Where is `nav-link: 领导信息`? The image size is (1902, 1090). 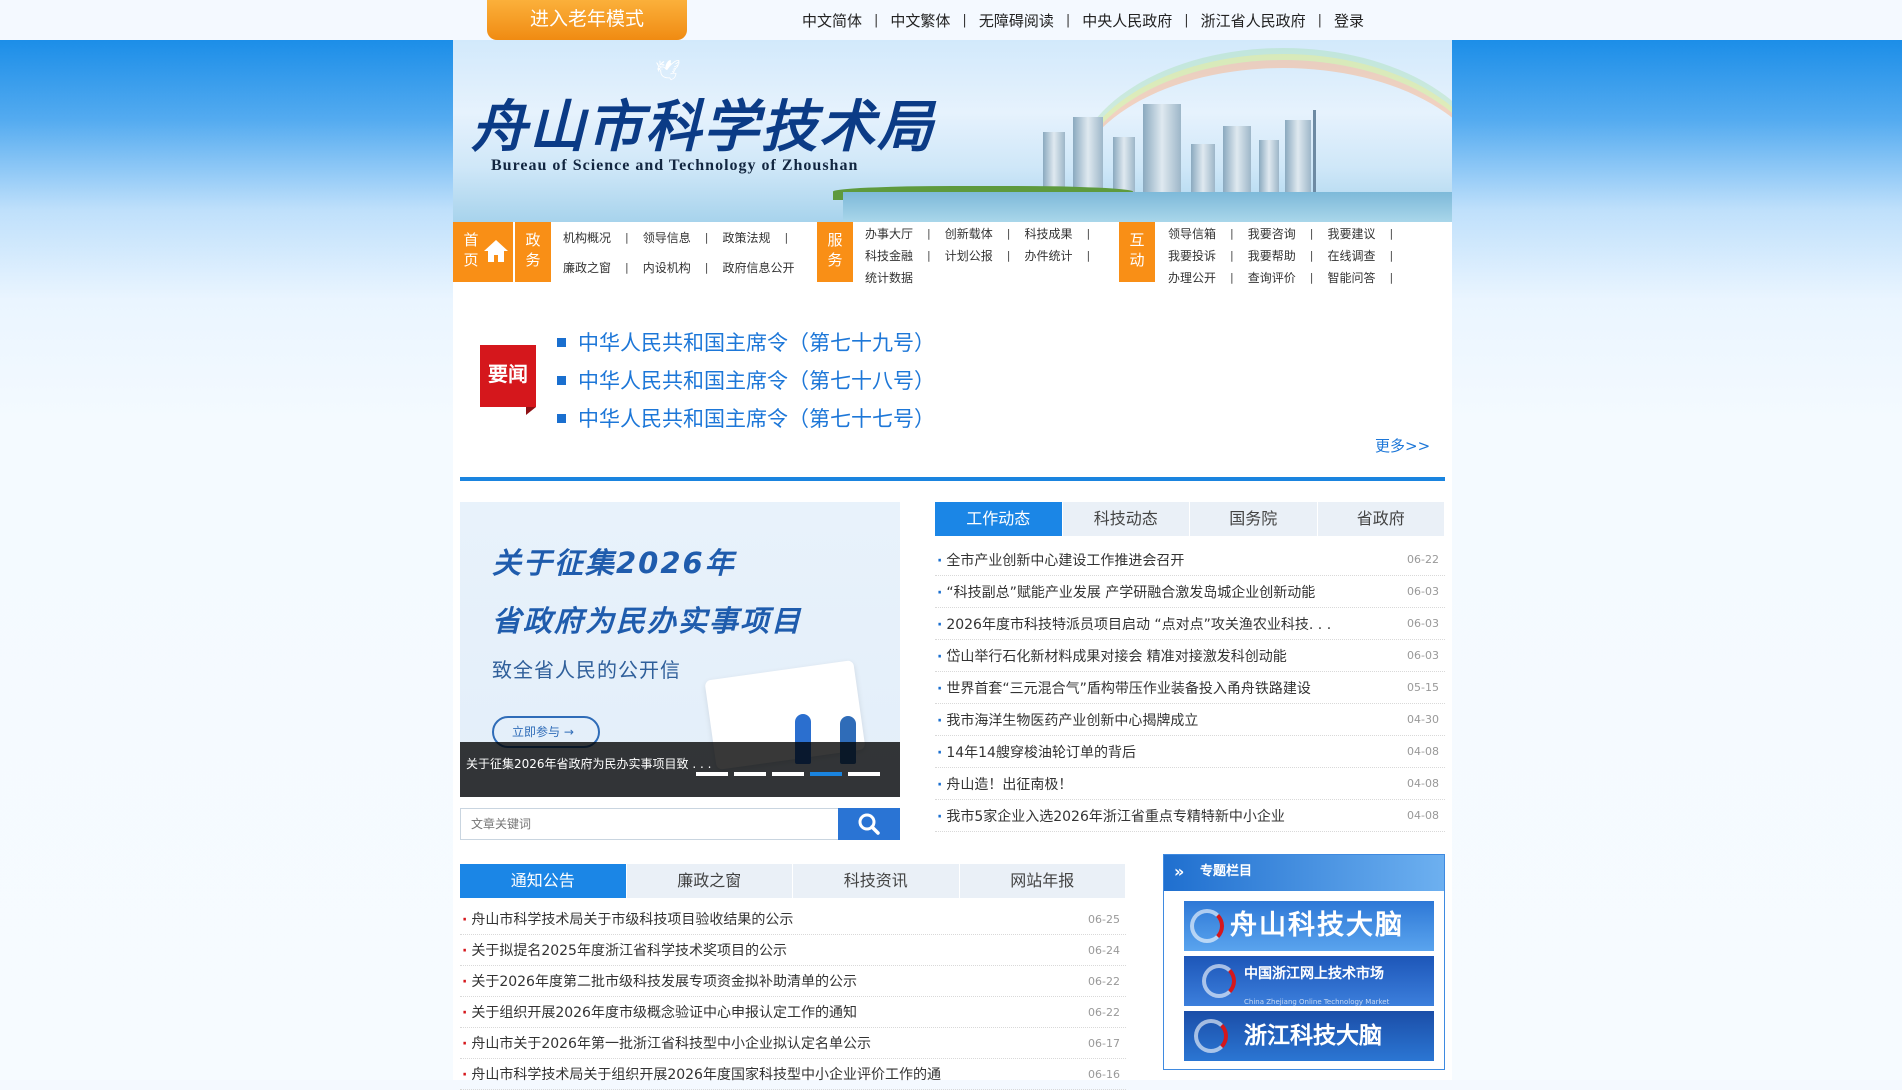
nav-link: 领导信息 is located at coordinates (667, 237).